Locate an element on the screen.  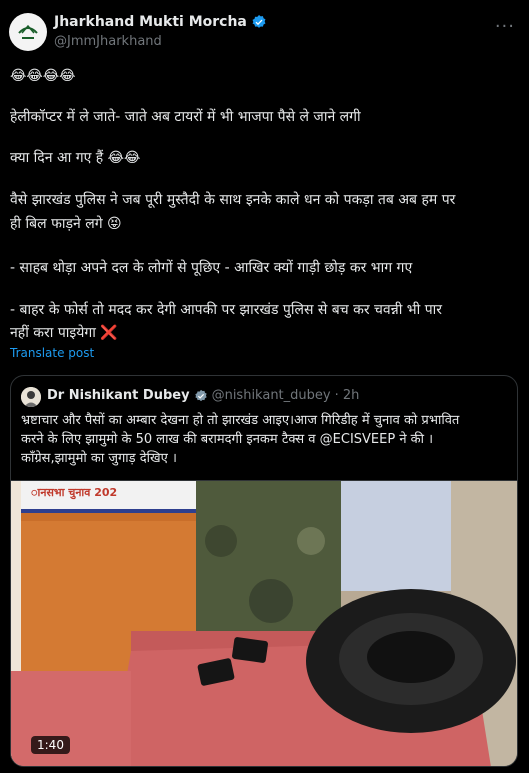
translate-post-link: Translate post is located at coordinates (52, 353).